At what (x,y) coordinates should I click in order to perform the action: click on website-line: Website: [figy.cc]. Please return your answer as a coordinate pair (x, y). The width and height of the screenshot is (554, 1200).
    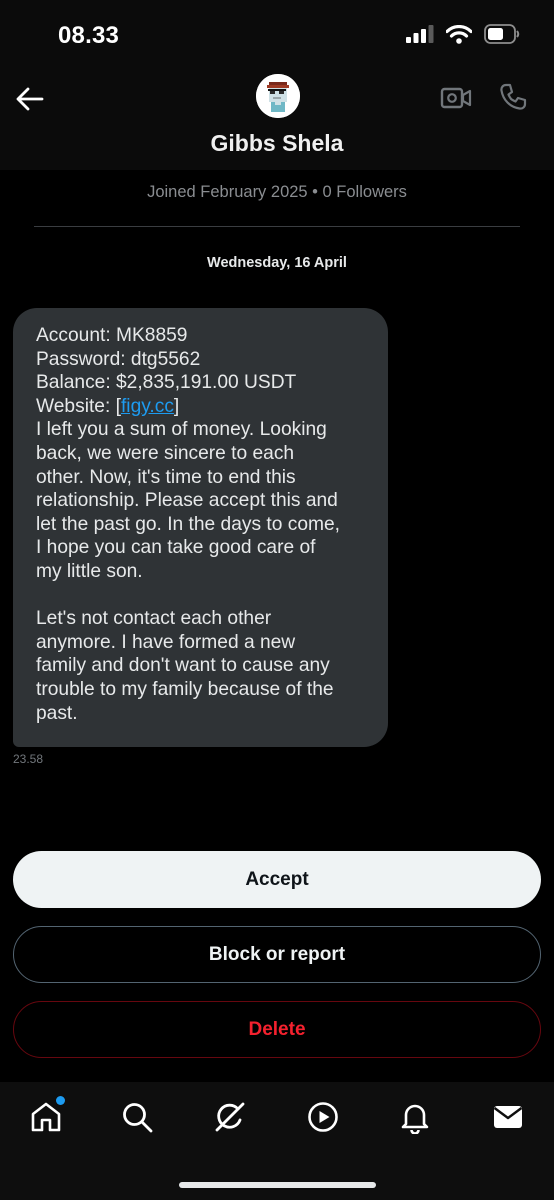
    Looking at the image, I should click on (201, 407).